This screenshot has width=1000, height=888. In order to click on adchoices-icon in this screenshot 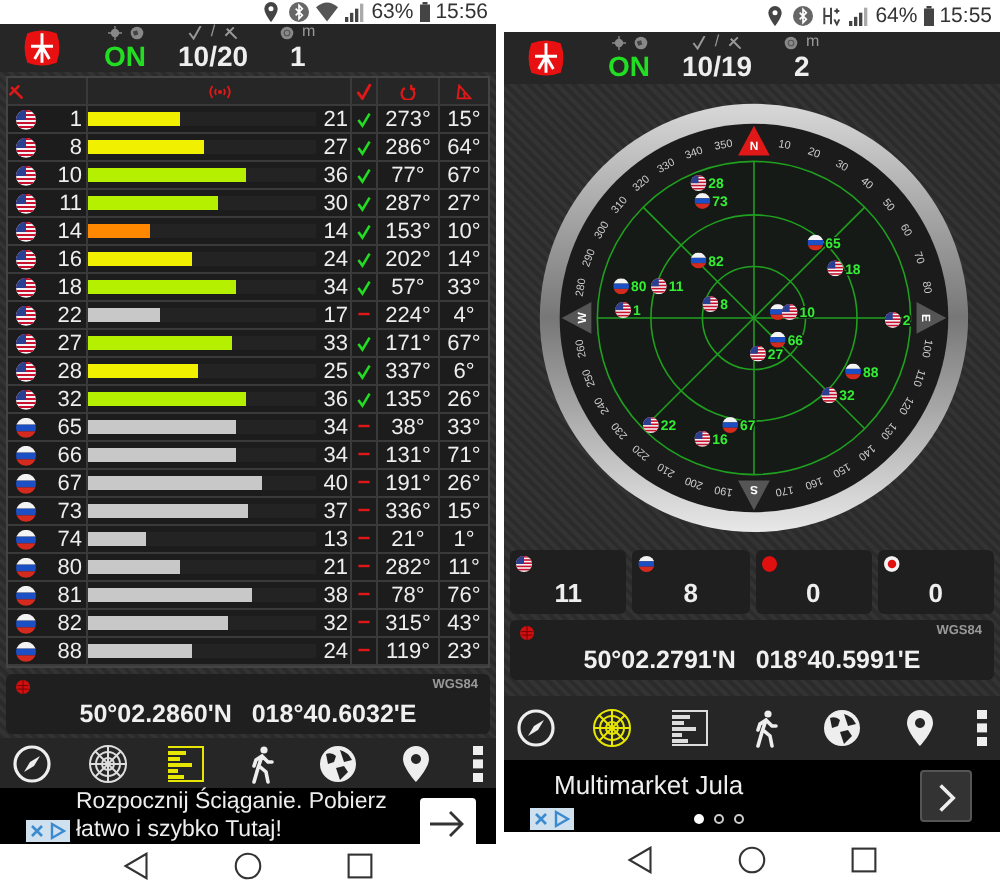, I will do `click(48, 831)`.